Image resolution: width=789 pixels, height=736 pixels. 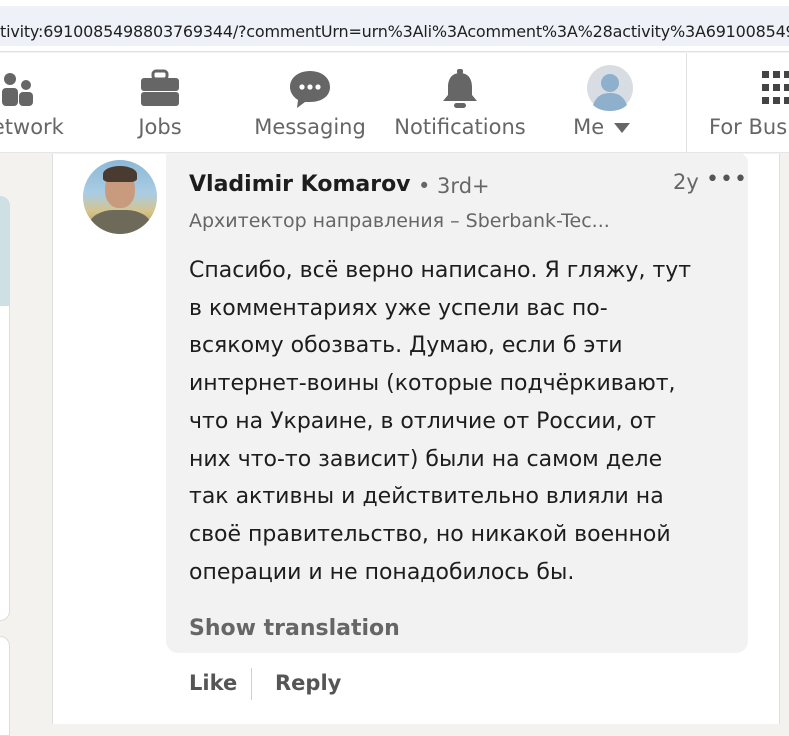 I want to click on comment-line: своё правительство, но никакой военной, so click(x=430, y=534).